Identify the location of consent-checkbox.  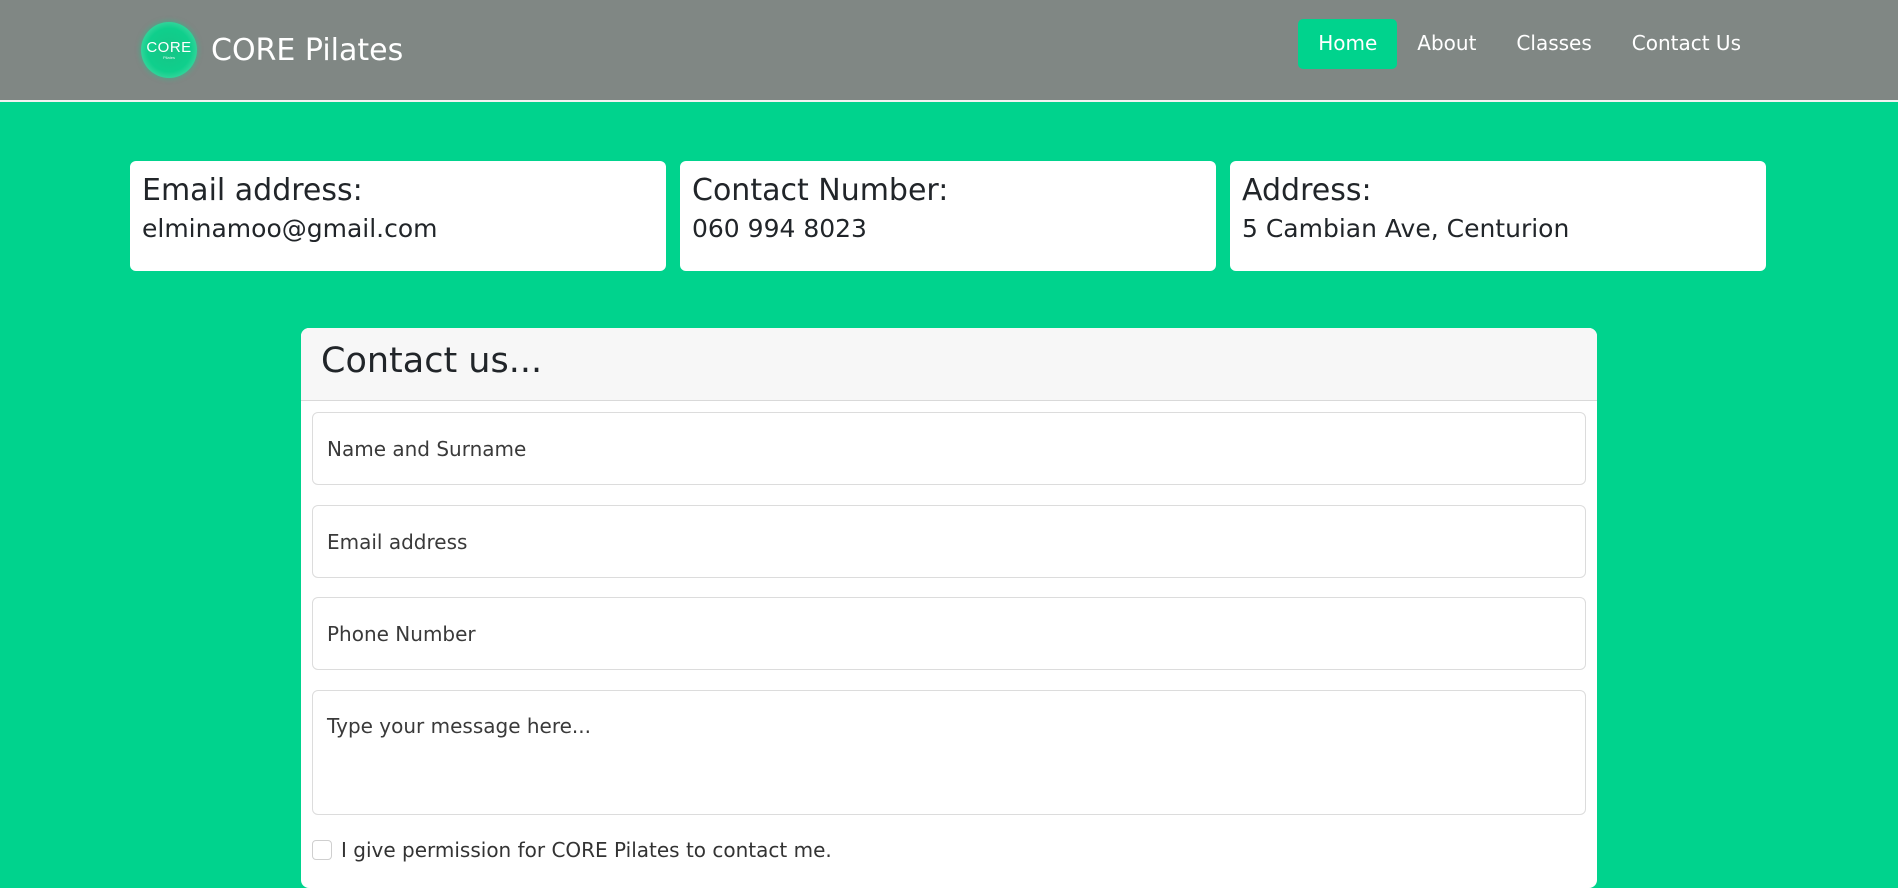
(322, 850).